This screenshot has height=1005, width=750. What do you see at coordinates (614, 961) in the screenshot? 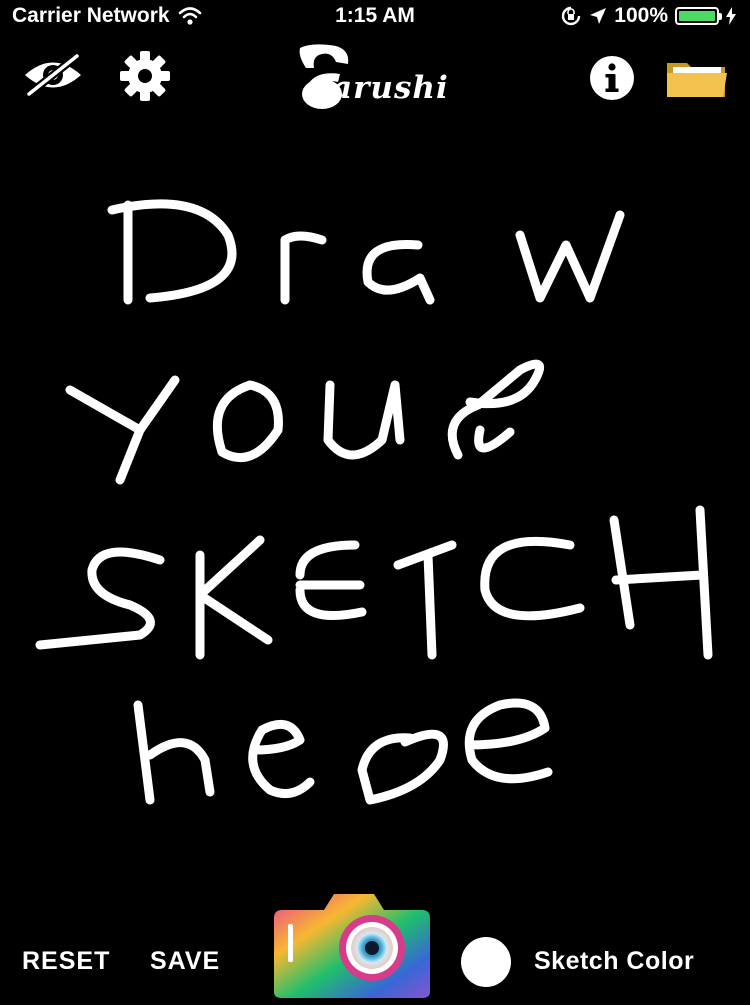
I see `sketch-color-button: Sketch Color` at bounding box center [614, 961].